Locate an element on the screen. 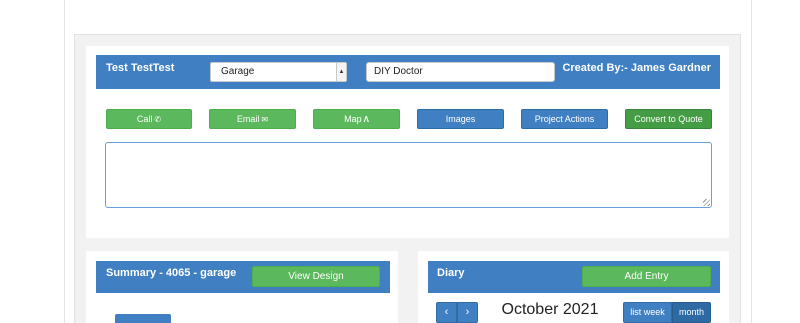  project-actions-button: Project Actions is located at coordinates (564, 119).